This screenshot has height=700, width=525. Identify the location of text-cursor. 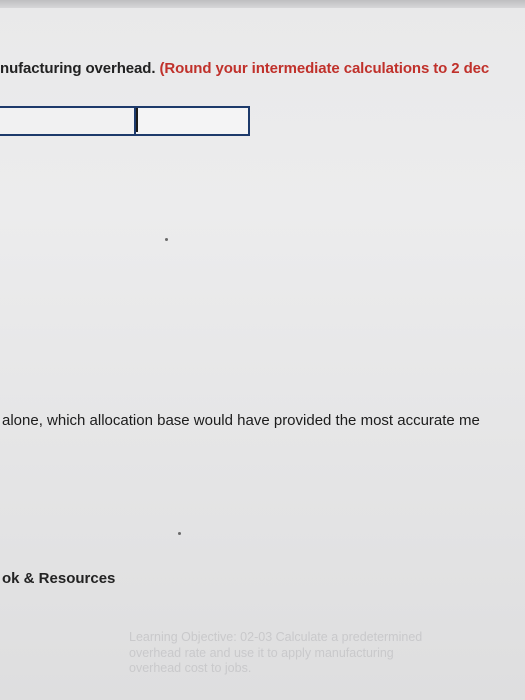
(137, 120).